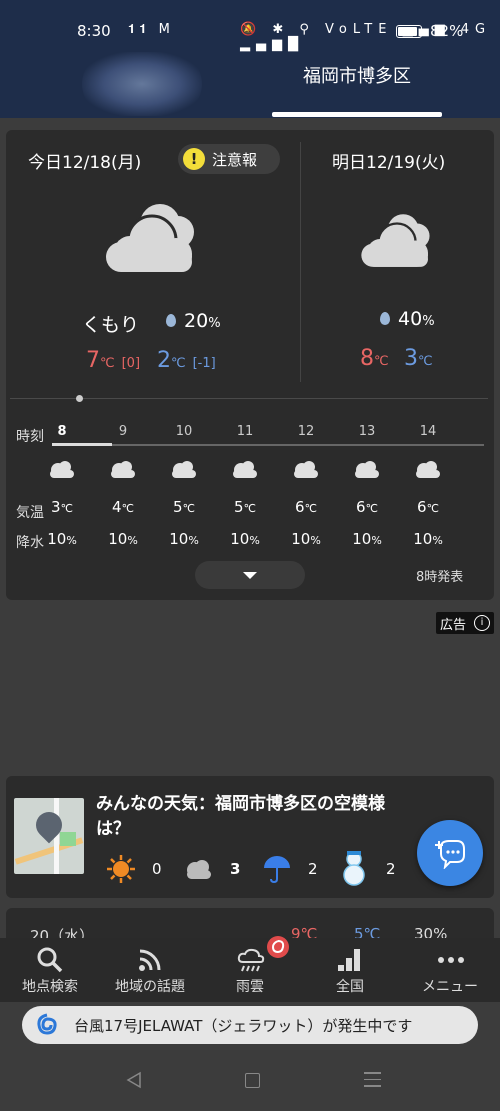 This screenshot has width=500, height=1111. What do you see at coordinates (277, 870) in the screenshot?
I see `umbrella-icon` at bounding box center [277, 870].